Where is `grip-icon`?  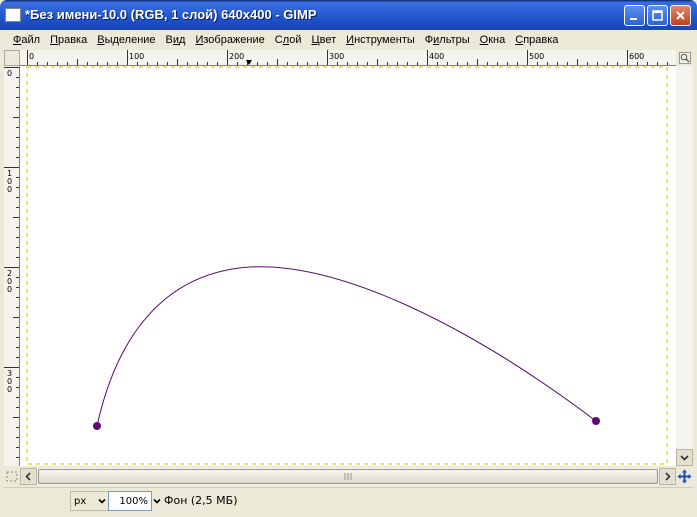
grip-icon is located at coordinates (348, 476).